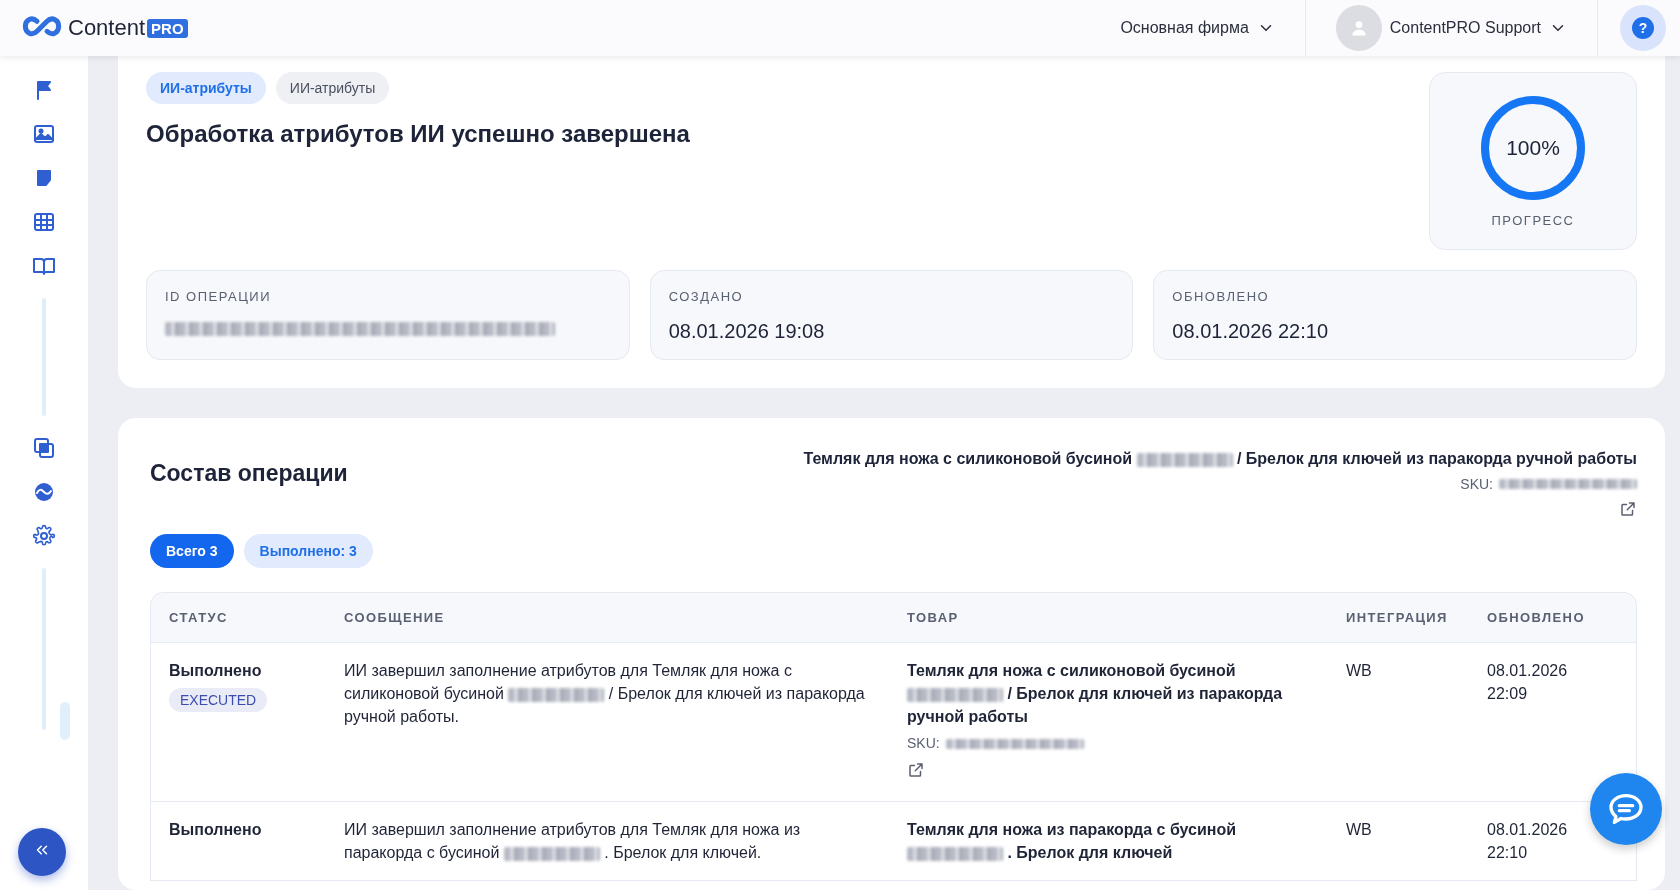 This screenshot has height=890, width=1680. What do you see at coordinates (1533, 147) in the screenshot?
I see `progress-value: 100%` at bounding box center [1533, 147].